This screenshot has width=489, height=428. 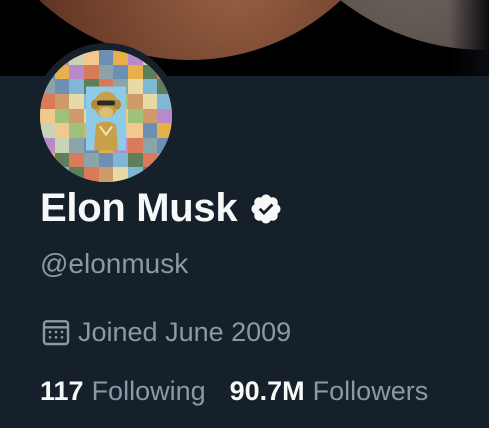 What do you see at coordinates (469, 38) in the screenshot?
I see `banner-edge-shade` at bounding box center [469, 38].